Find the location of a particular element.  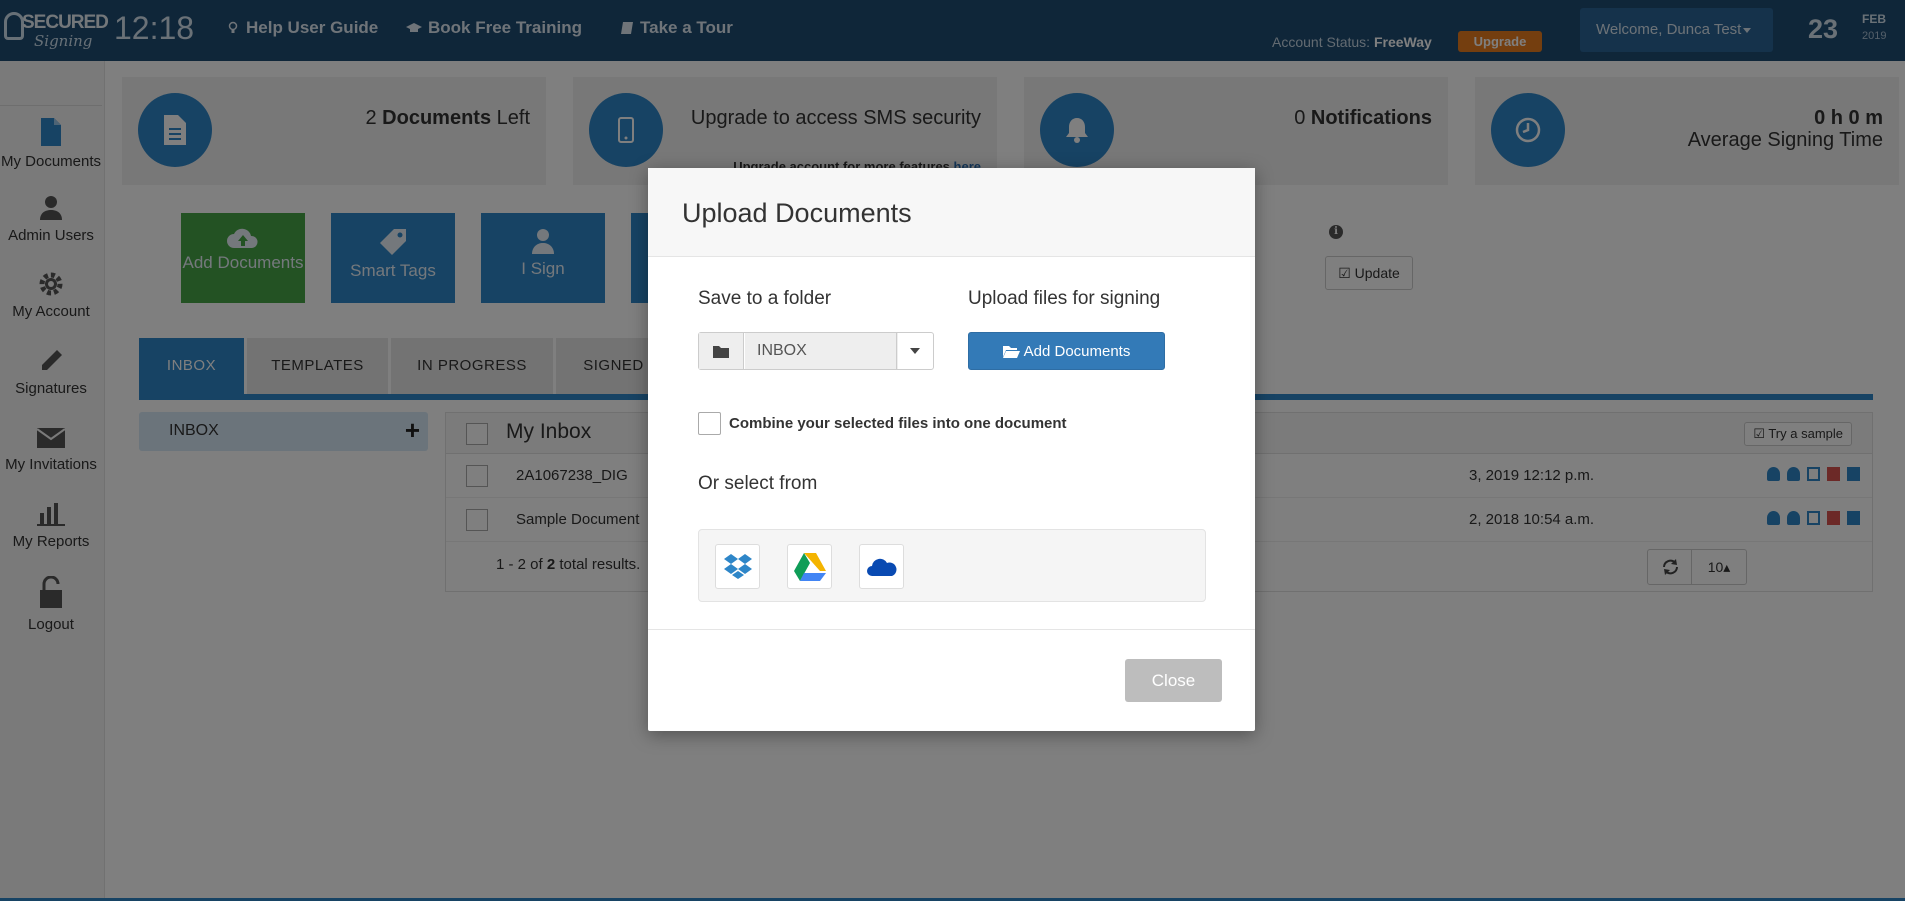

folder-select: INBOX is located at coordinates (816, 351).